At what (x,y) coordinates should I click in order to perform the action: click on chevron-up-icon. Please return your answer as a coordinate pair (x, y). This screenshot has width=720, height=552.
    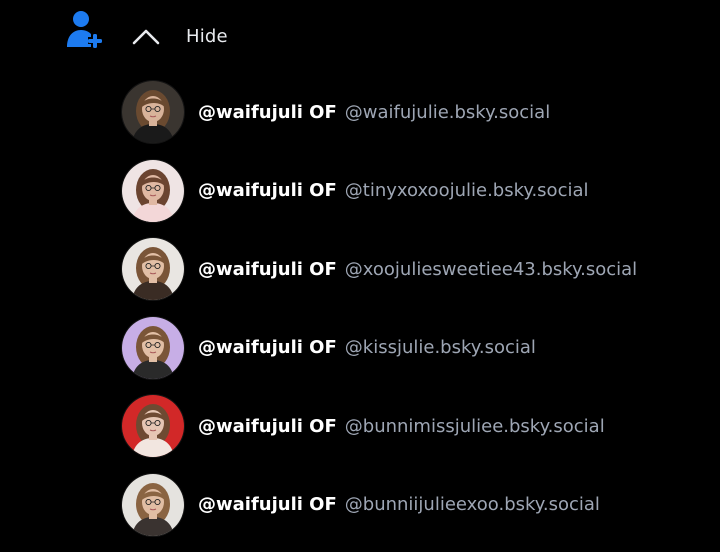
    Looking at the image, I should click on (146, 37).